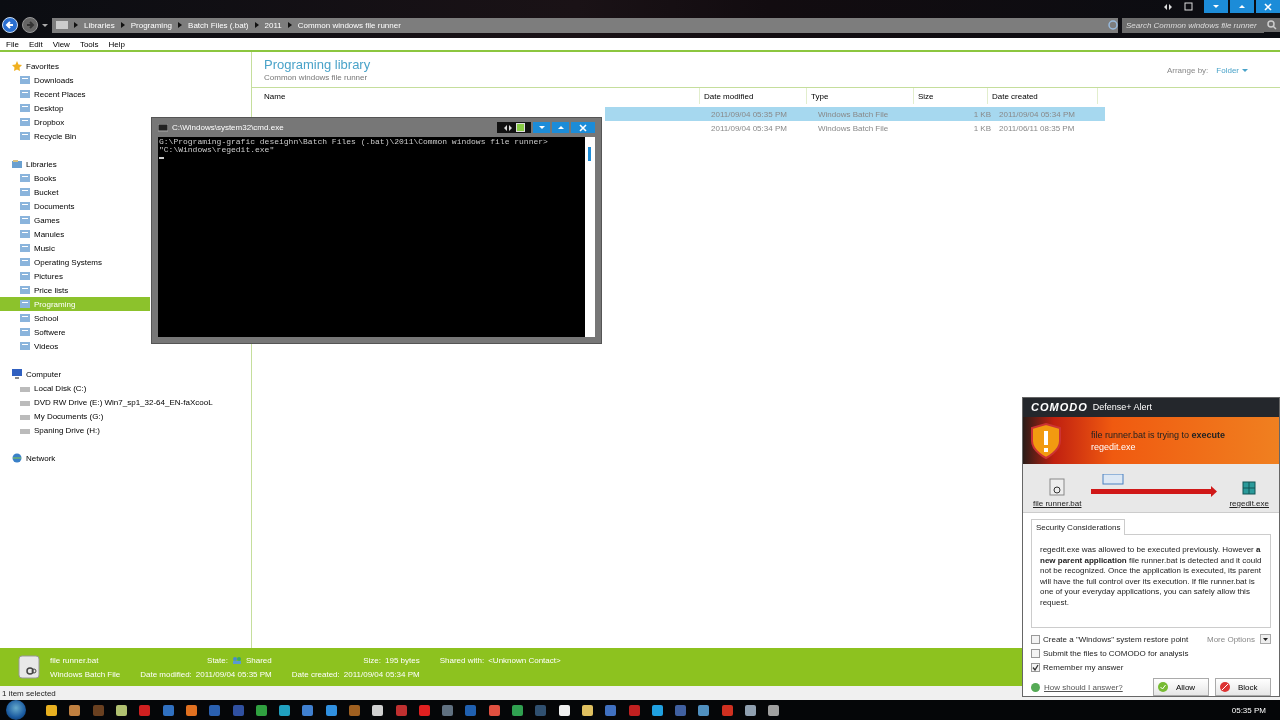 The width and height of the screenshot is (1280, 720). What do you see at coordinates (61, 44) in the screenshot?
I see `menu-item: View` at bounding box center [61, 44].